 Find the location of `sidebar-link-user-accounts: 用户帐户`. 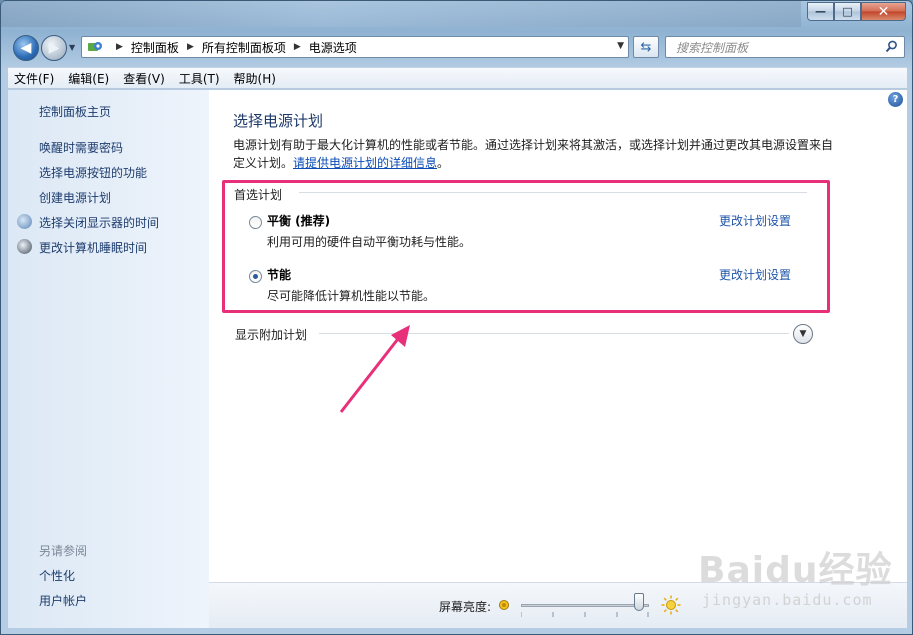

sidebar-link-user-accounts: 用户帐户 is located at coordinates (63, 600).